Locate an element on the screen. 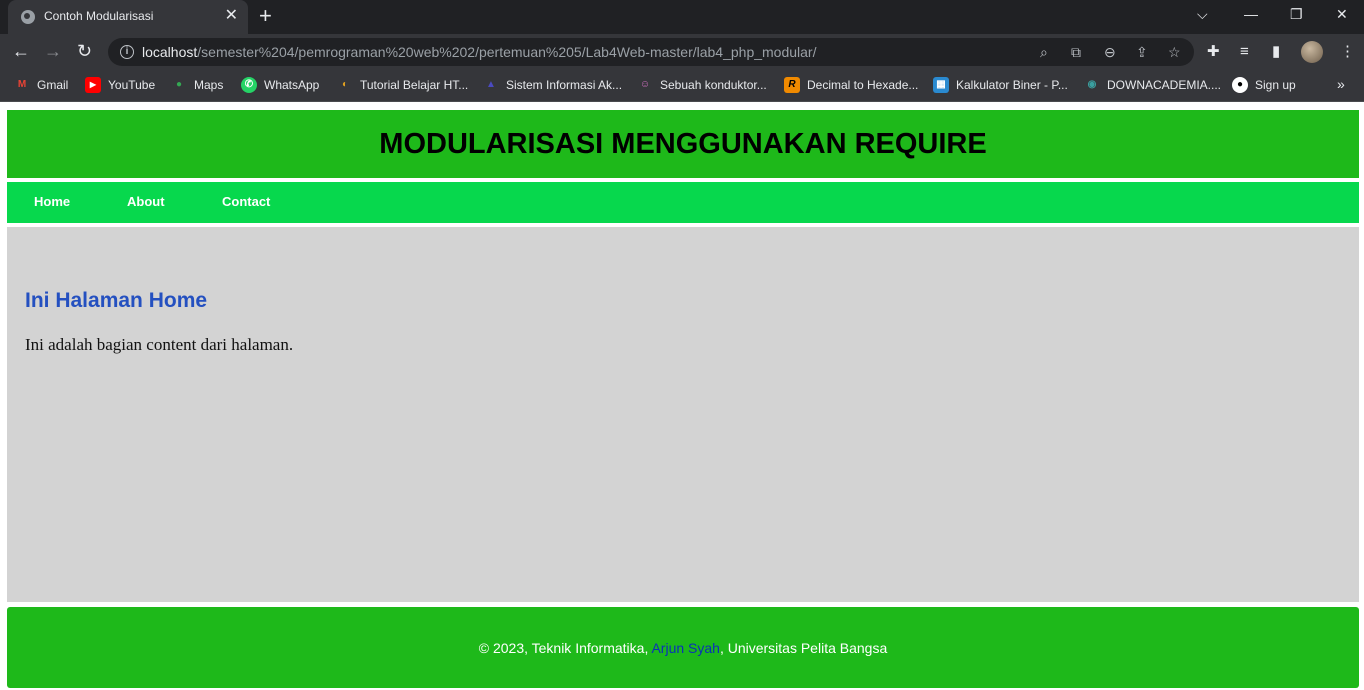 The height and width of the screenshot is (690, 1364). whatsapp-icon: ✆ is located at coordinates (249, 85).